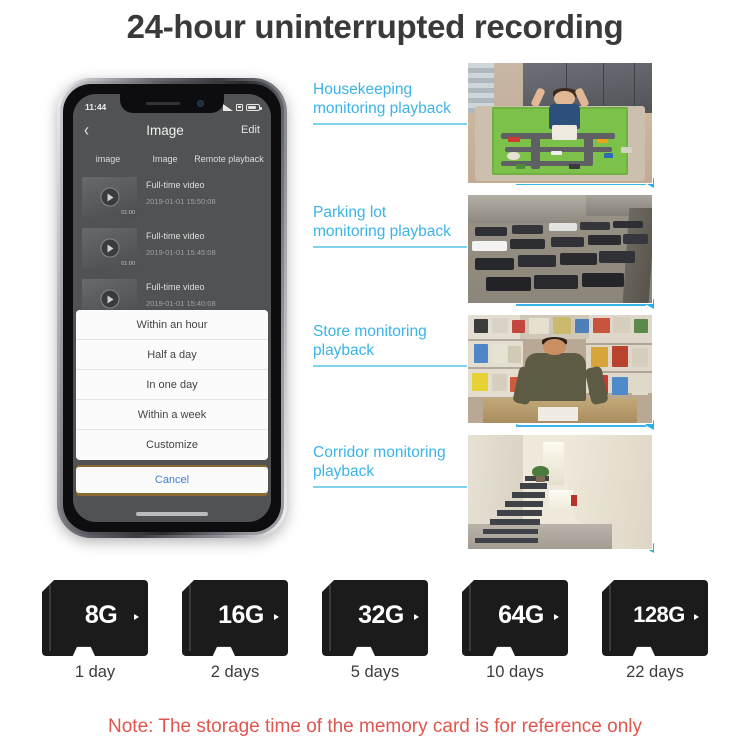  I want to click on app-nav-bar: ‹ Image Edit, so click(172, 130).